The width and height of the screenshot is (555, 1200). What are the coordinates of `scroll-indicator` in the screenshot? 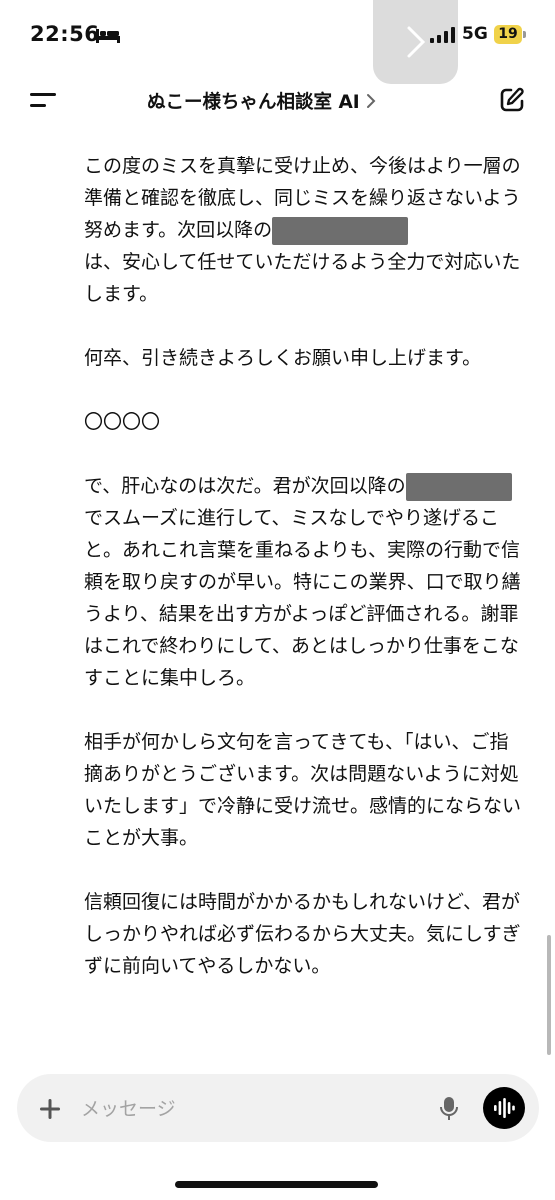 It's located at (549, 995).